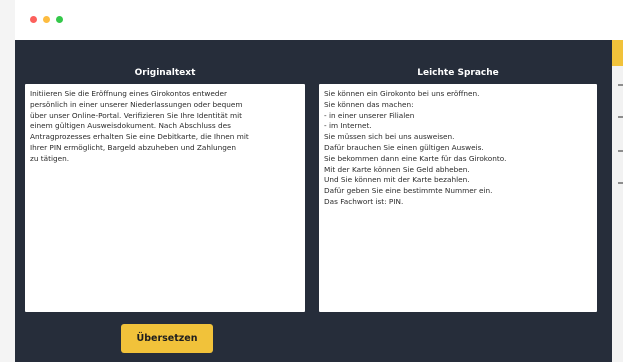 This screenshot has height=362, width=623. I want to click on easy-language-line: - in einer unserer Filialen, so click(369, 115).